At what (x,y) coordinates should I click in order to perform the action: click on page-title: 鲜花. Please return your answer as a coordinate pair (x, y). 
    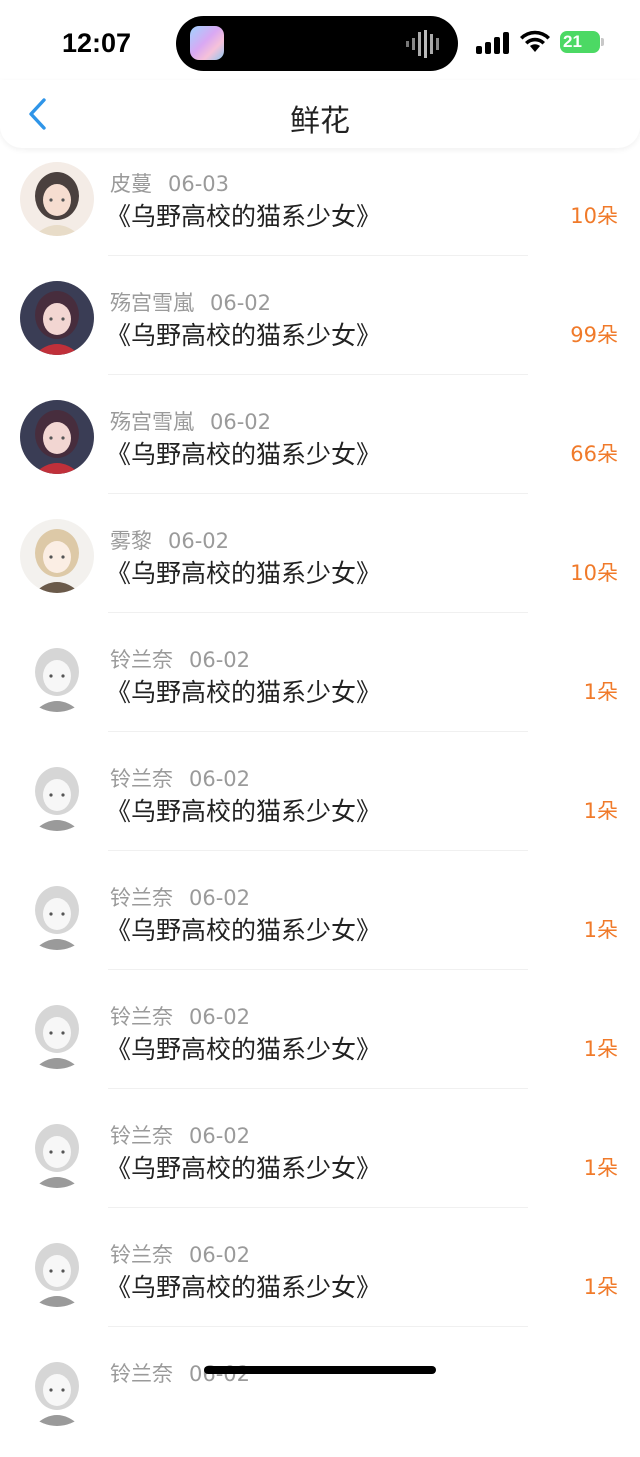
    Looking at the image, I should click on (320, 121).